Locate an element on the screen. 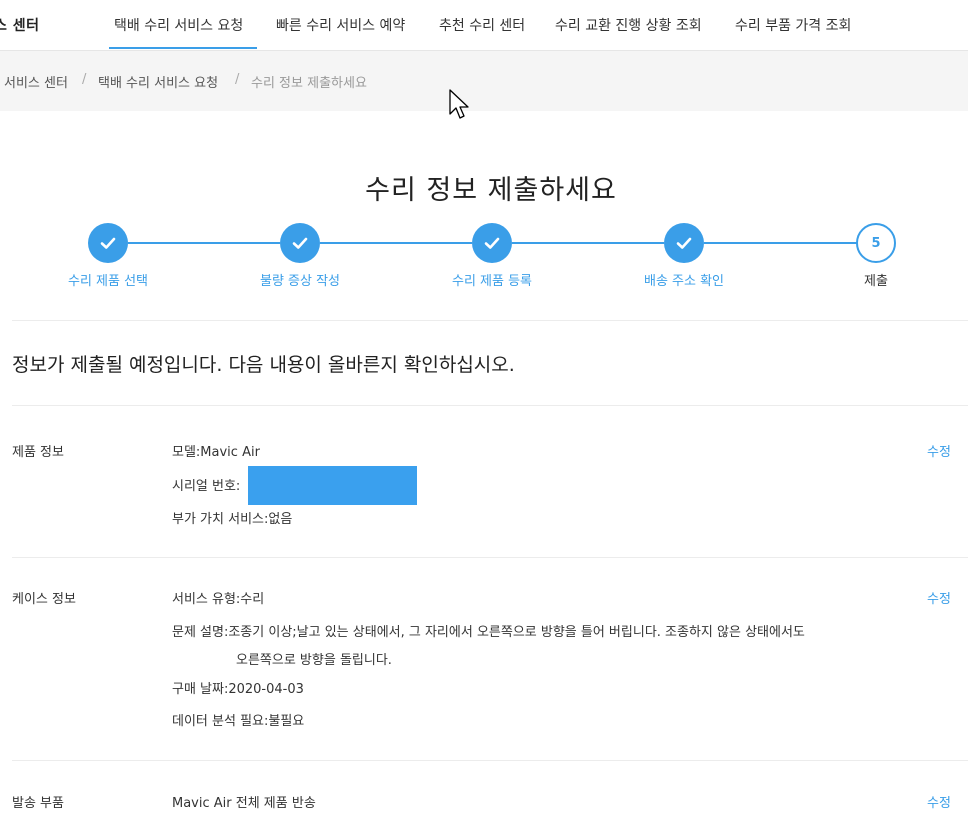 Image resolution: width=968 pixels, height=840 pixels. confirmation-intro: 정보가 제출될 예정입니다. 다음 내용이 올바른지 확인하십시오. is located at coordinates (263, 365).